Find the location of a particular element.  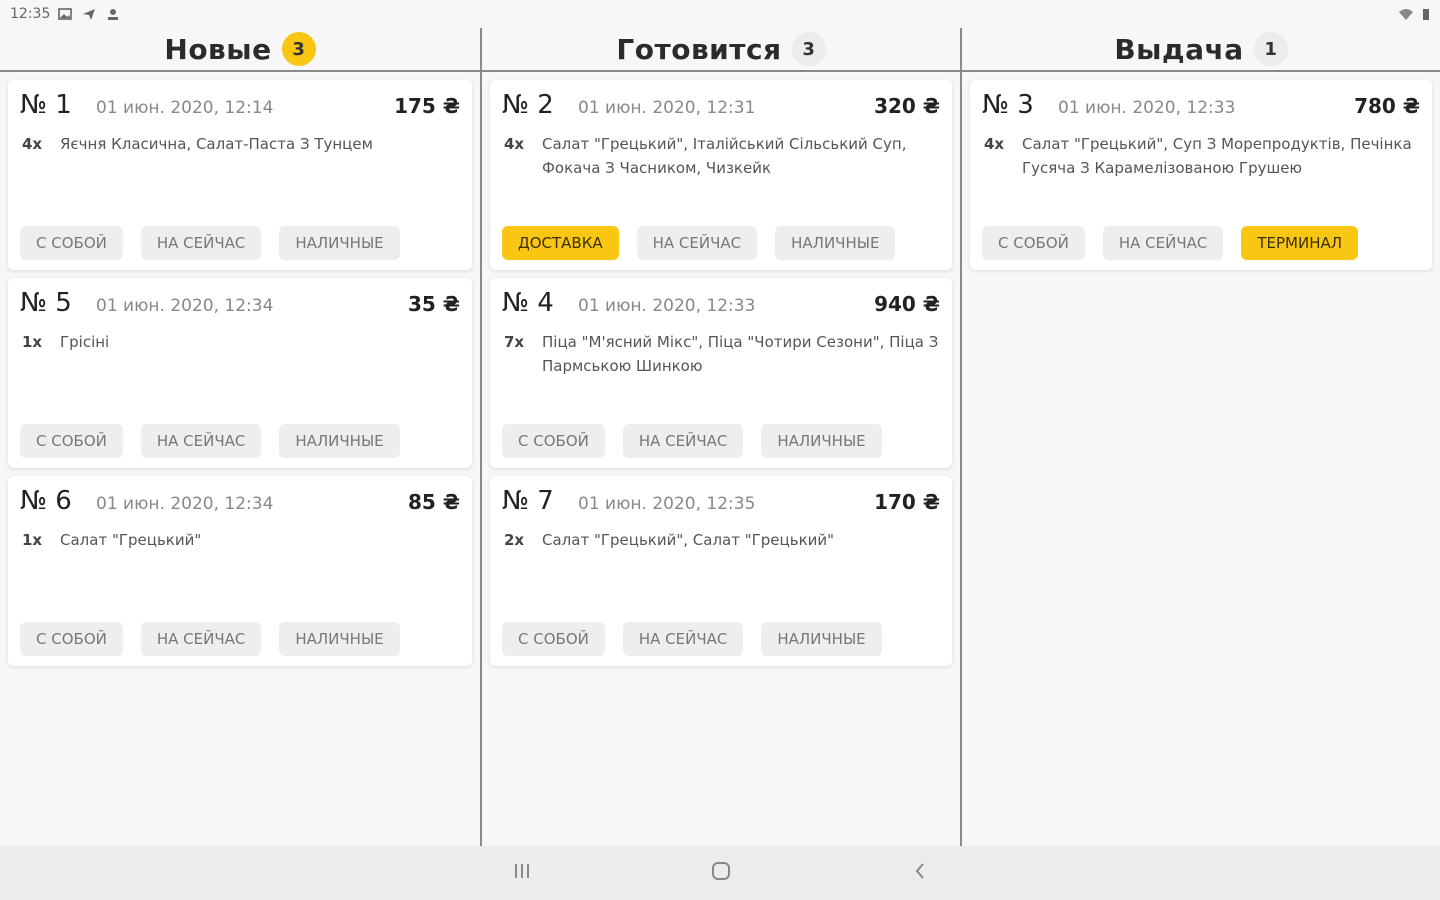

order-number: № 3 is located at coordinates (1008, 105).